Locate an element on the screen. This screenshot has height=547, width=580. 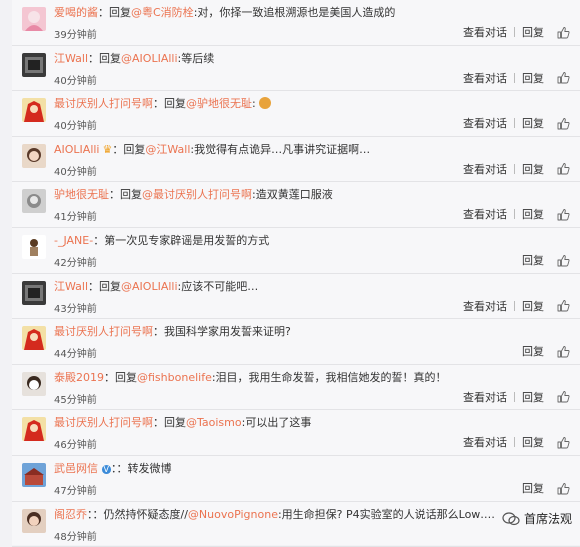
timestamp: 39分钟前 is located at coordinates (75, 33).